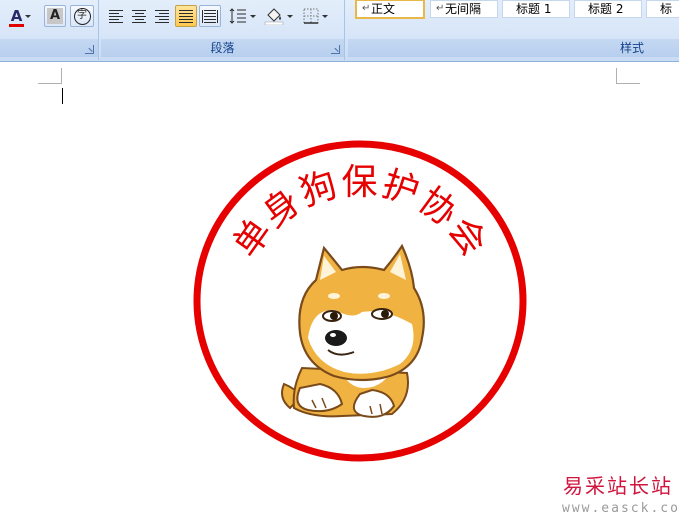  What do you see at coordinates (273, 16) in the screenshot?
I see `paint-bucket-icon` at bounding box center [273, 16].